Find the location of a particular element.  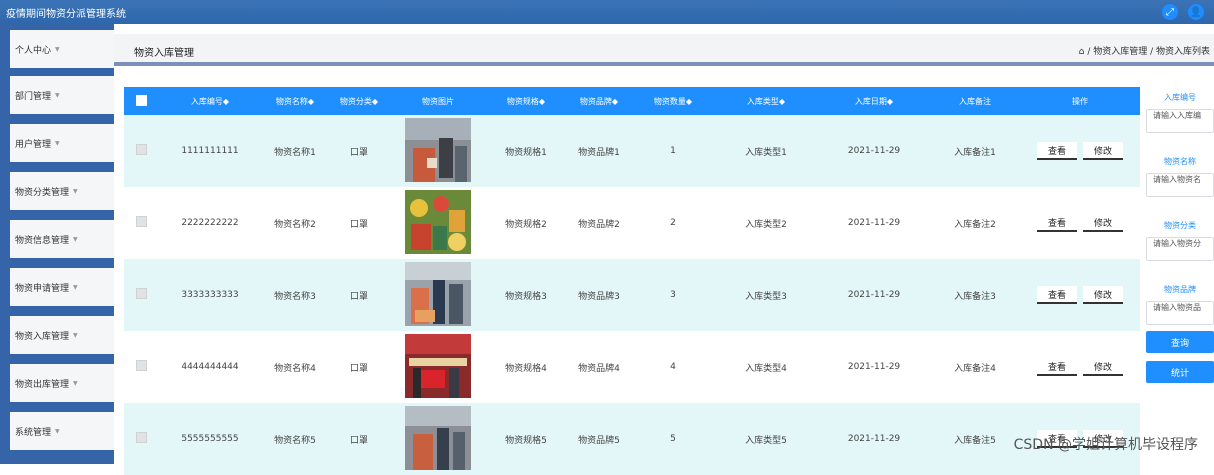

sidebar-item-label: 物资分类管理 is located at coordinates (42, 192).